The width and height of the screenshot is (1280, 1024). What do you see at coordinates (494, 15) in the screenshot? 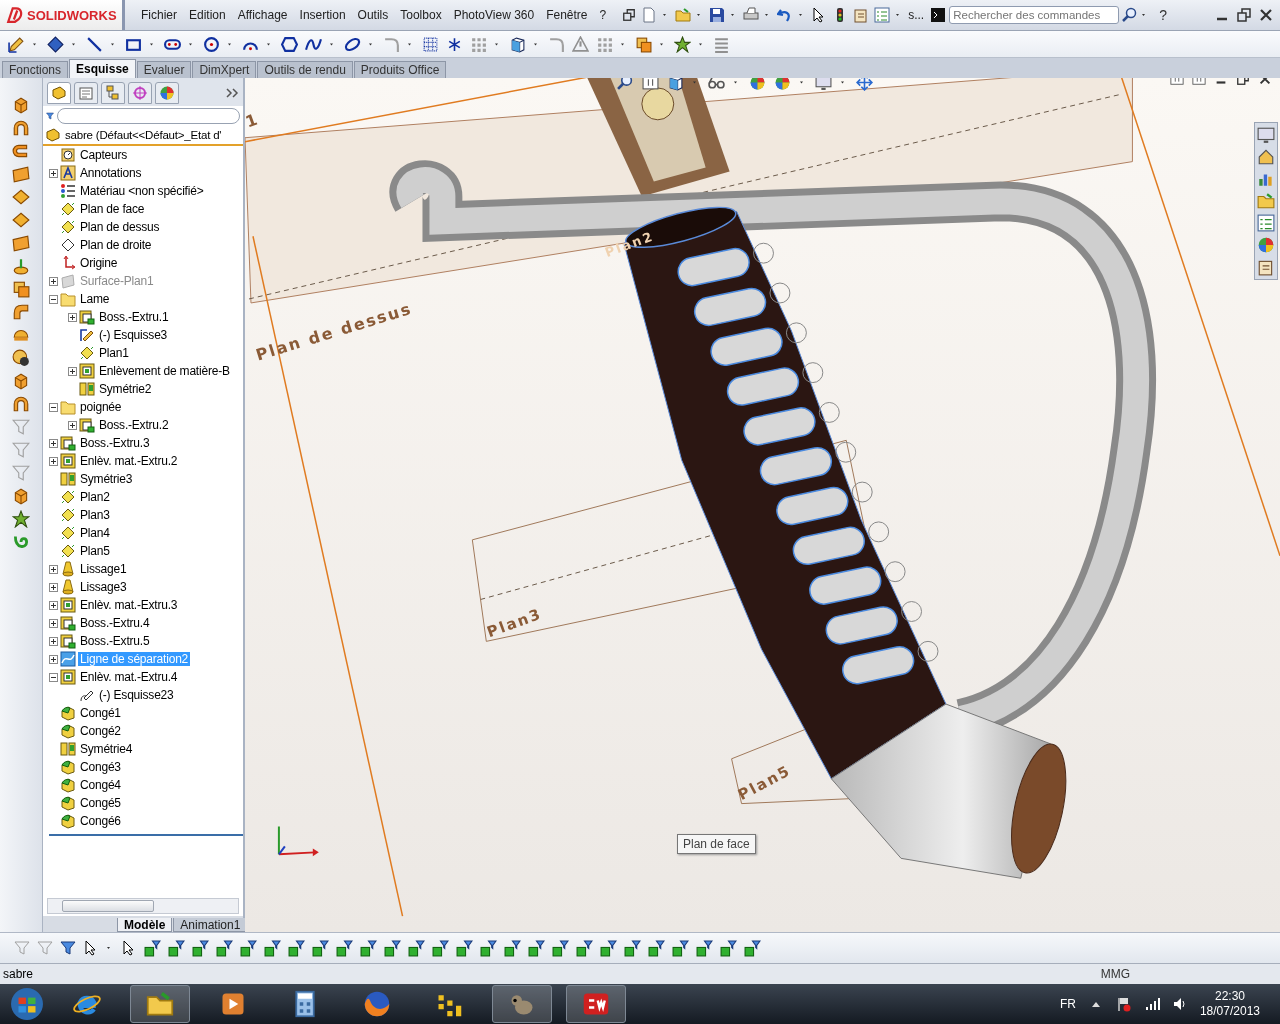
I see `menu-item: PhotoView 360` at bounding box center [494, 15].